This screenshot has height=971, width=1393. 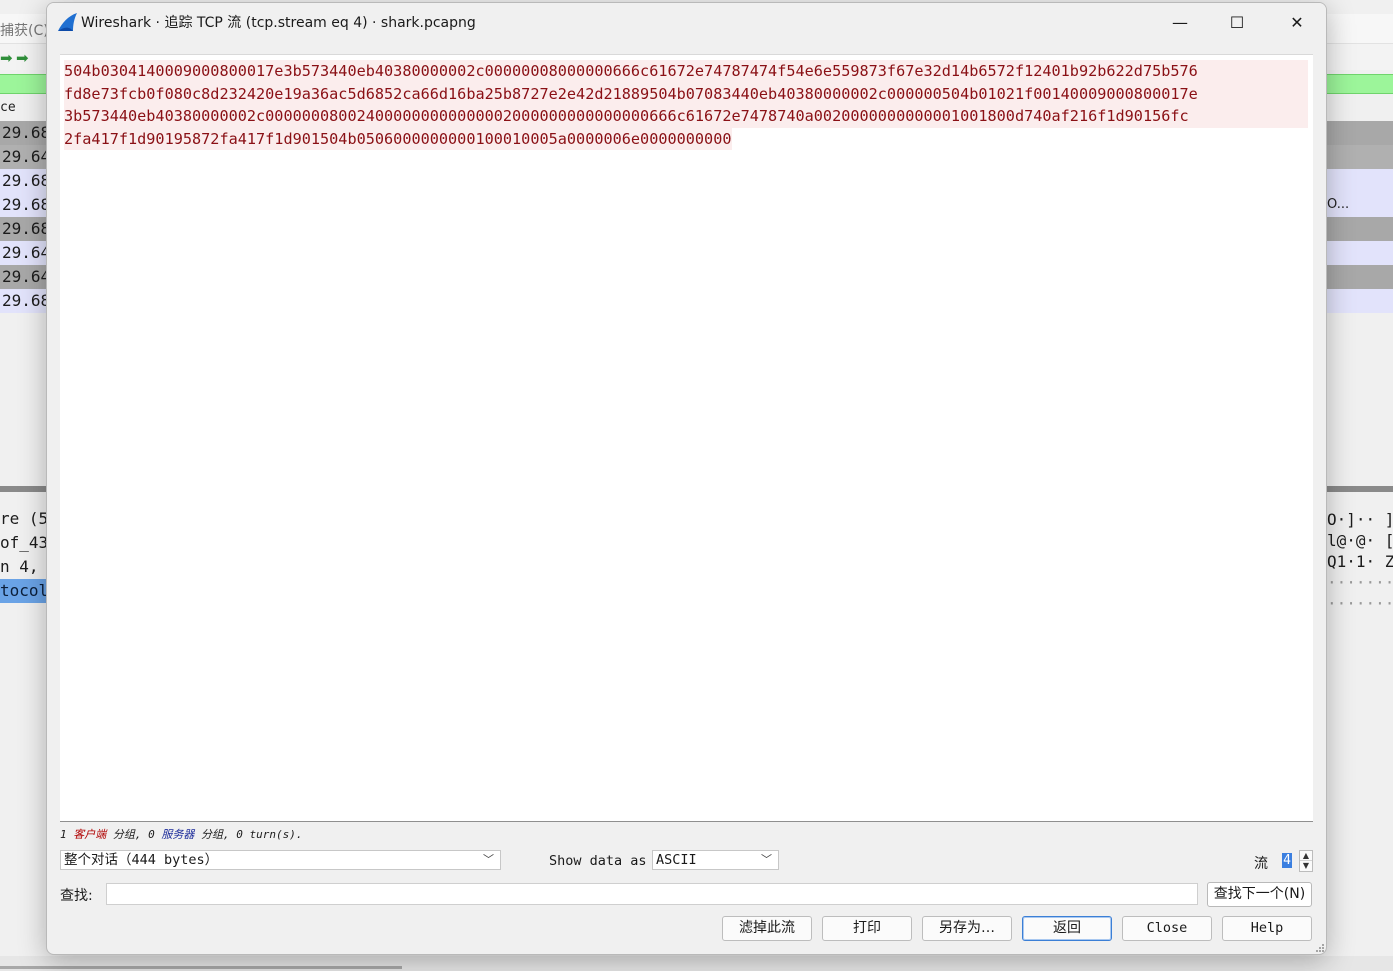 I want to click on detail-row: re (5, so click(x=23, y=519).